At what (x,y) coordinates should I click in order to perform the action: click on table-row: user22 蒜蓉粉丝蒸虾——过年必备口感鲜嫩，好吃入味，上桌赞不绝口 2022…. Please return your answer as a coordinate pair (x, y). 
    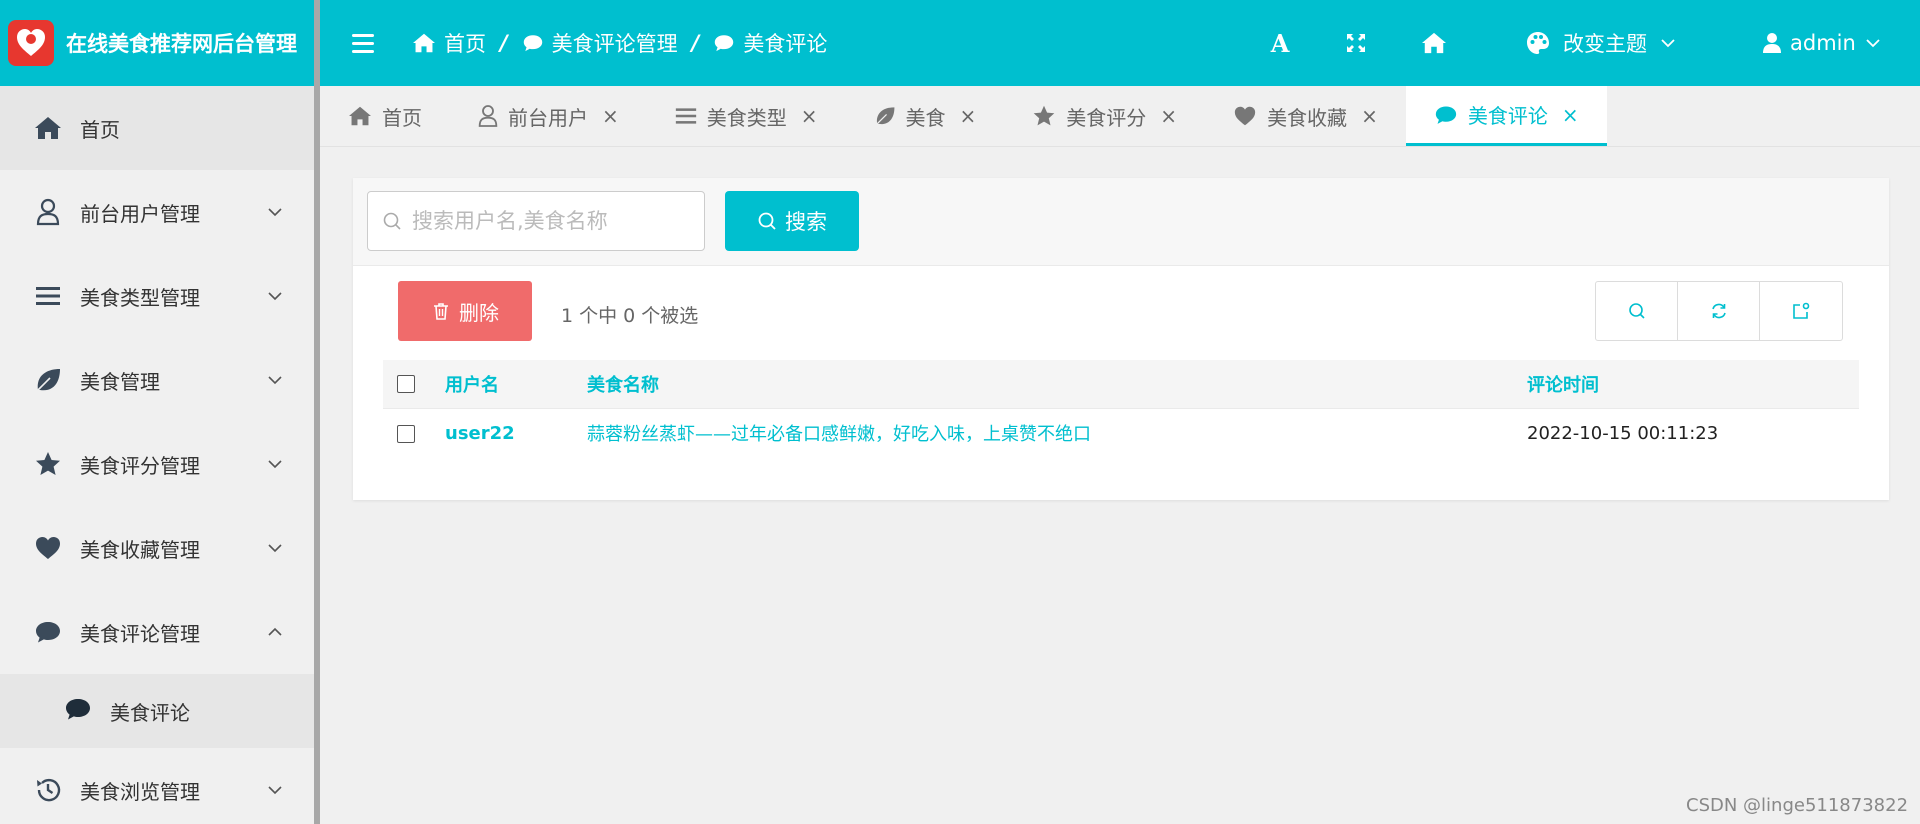
    Looking at the image, I should click on (1121, 433).